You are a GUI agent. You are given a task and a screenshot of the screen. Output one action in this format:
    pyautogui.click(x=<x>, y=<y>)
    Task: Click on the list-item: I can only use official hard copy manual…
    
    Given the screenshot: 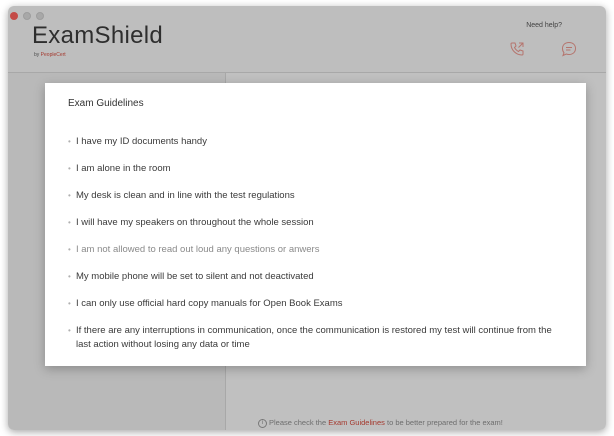 What is the action you would take?
    pyautogui.click(x=316, y=304)
    